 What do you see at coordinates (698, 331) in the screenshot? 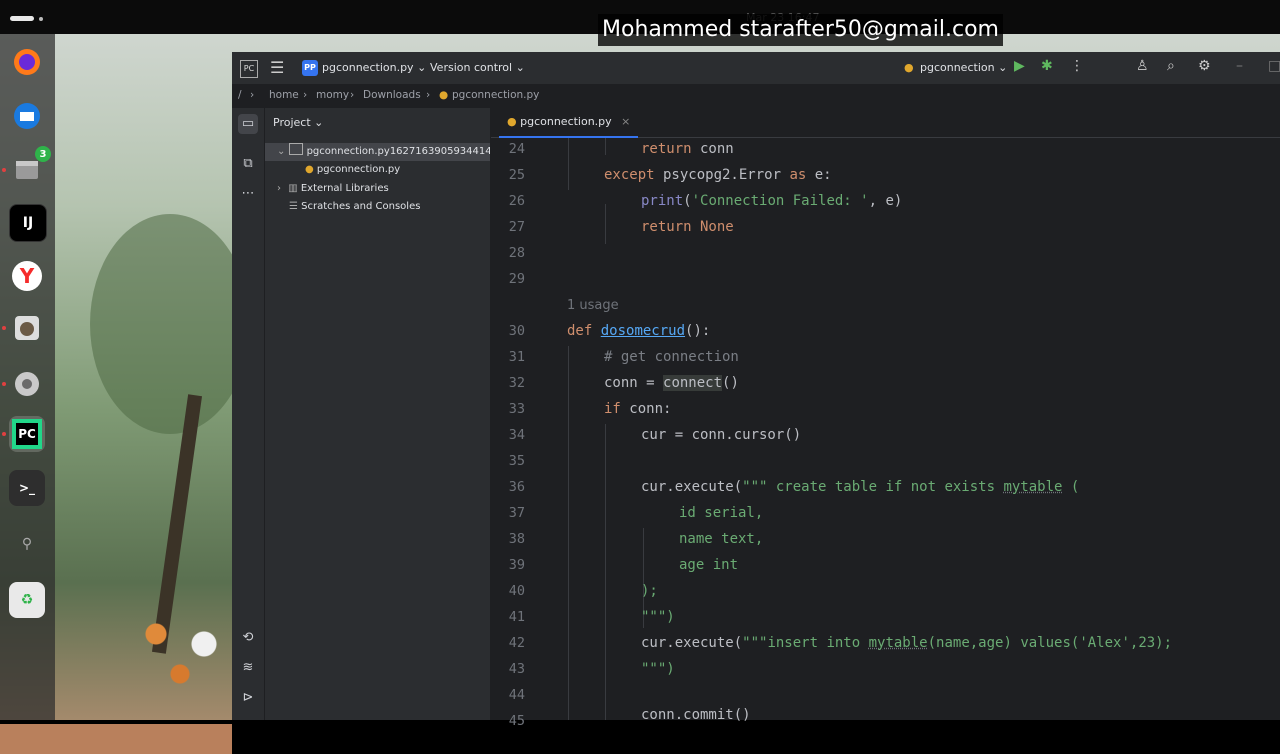
I see `code-text: ():` at bounding box center [698, 331].